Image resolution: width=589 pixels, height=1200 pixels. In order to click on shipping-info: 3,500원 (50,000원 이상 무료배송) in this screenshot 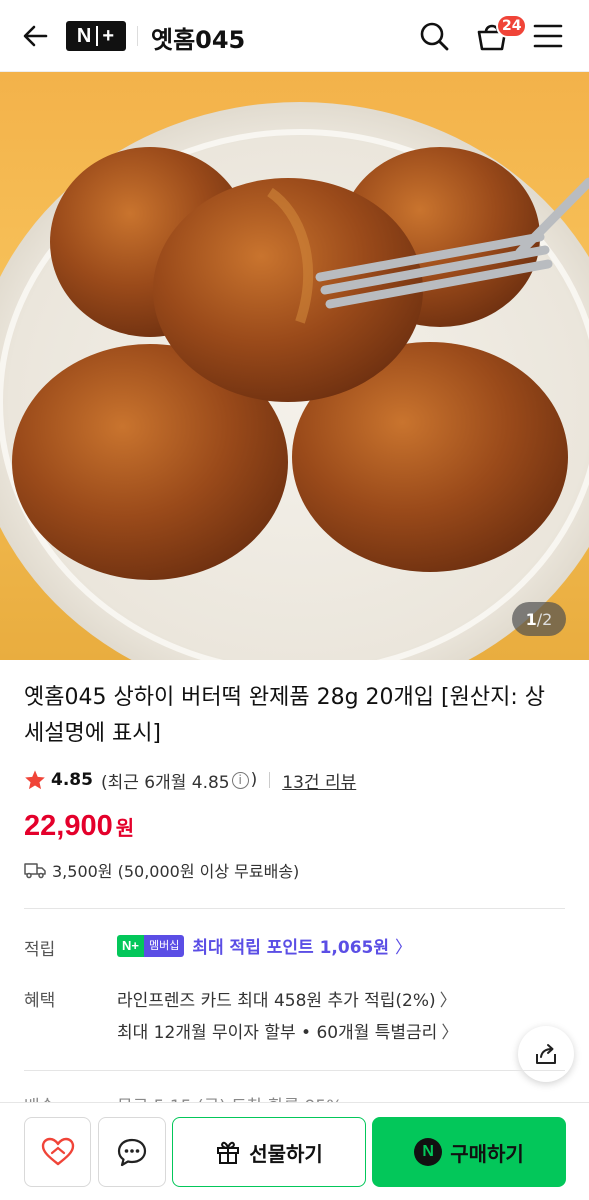, I will do `click(161, 870)`.